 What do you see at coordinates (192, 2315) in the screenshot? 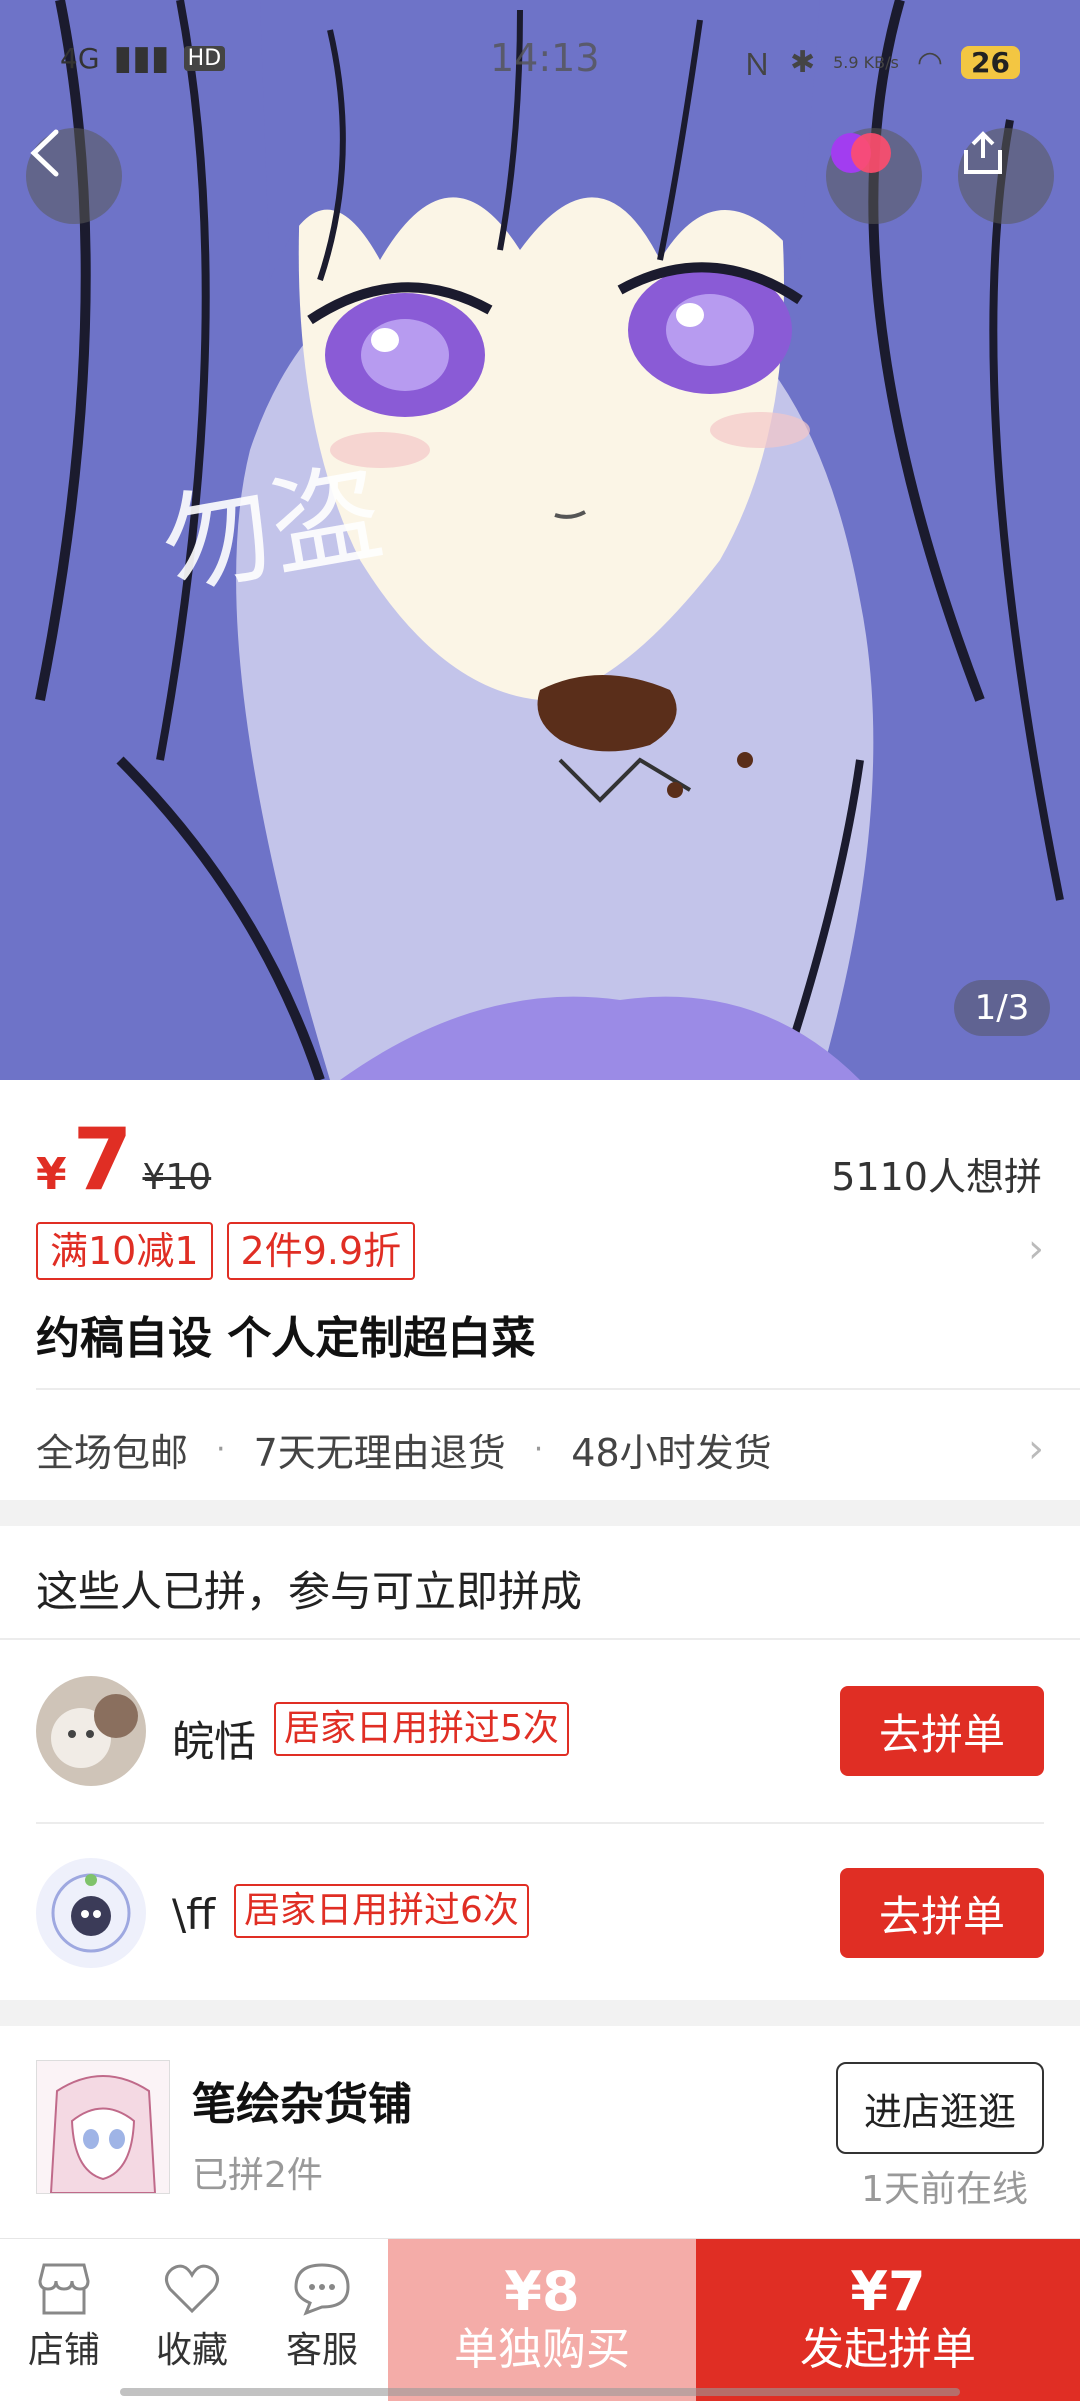
I see `nav-favorite: 收藏` at bounding box center [192, 2315].